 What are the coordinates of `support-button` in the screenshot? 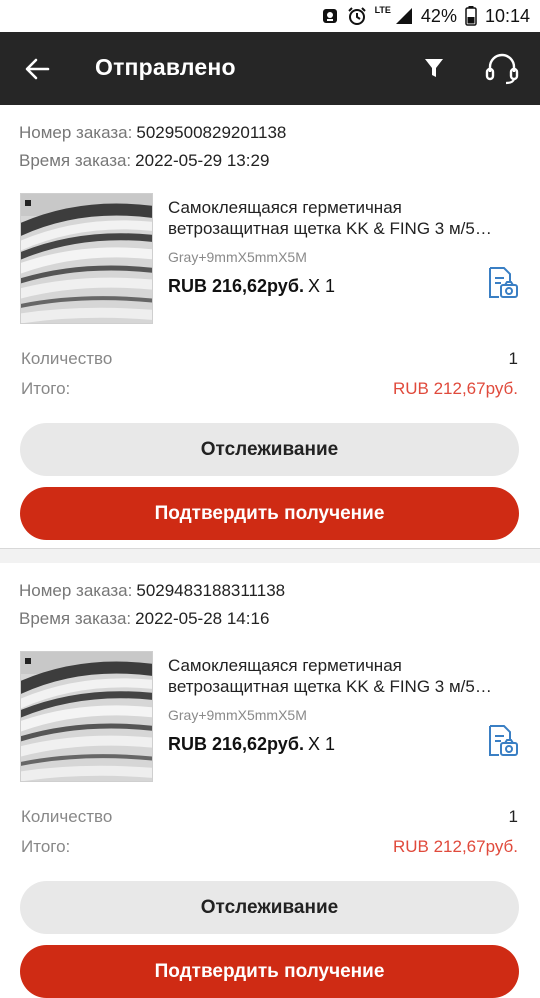 It's located at (502, 69).